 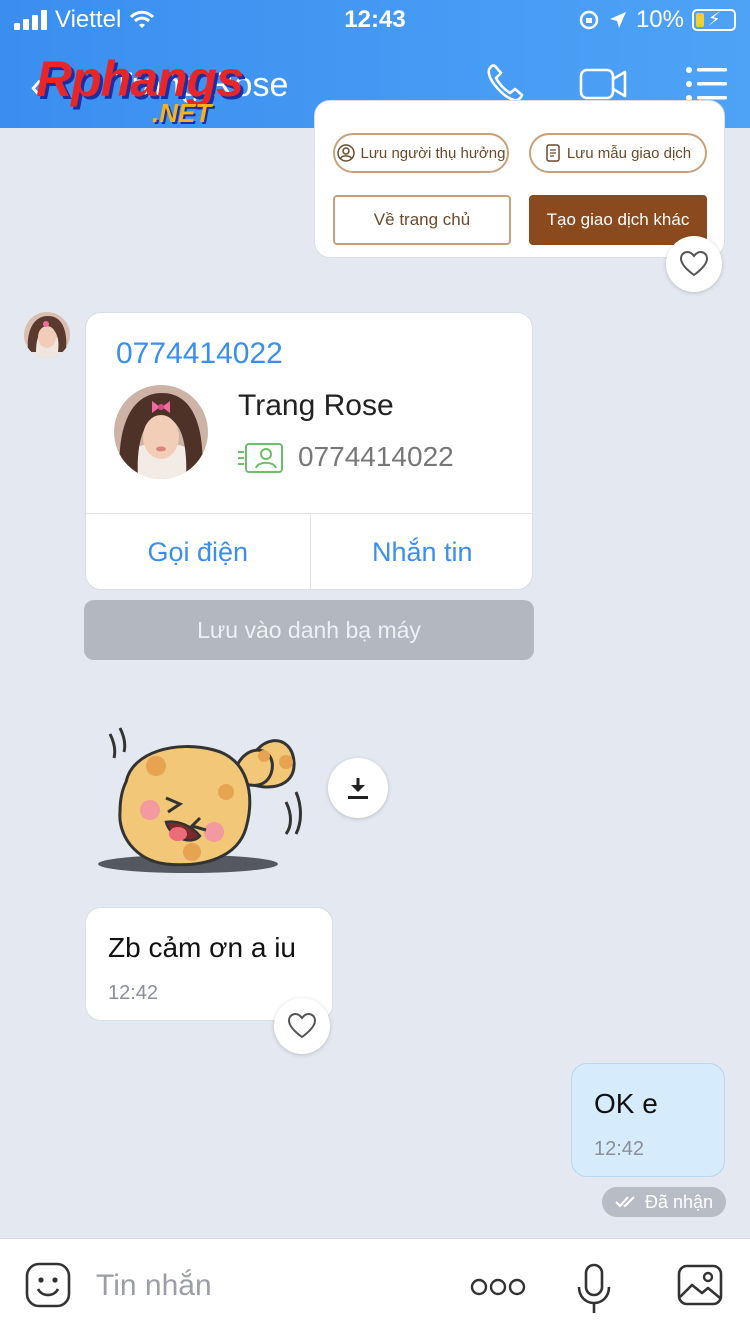 I want to click on home-button: Về trang chủ, so click(x=422, y=220).